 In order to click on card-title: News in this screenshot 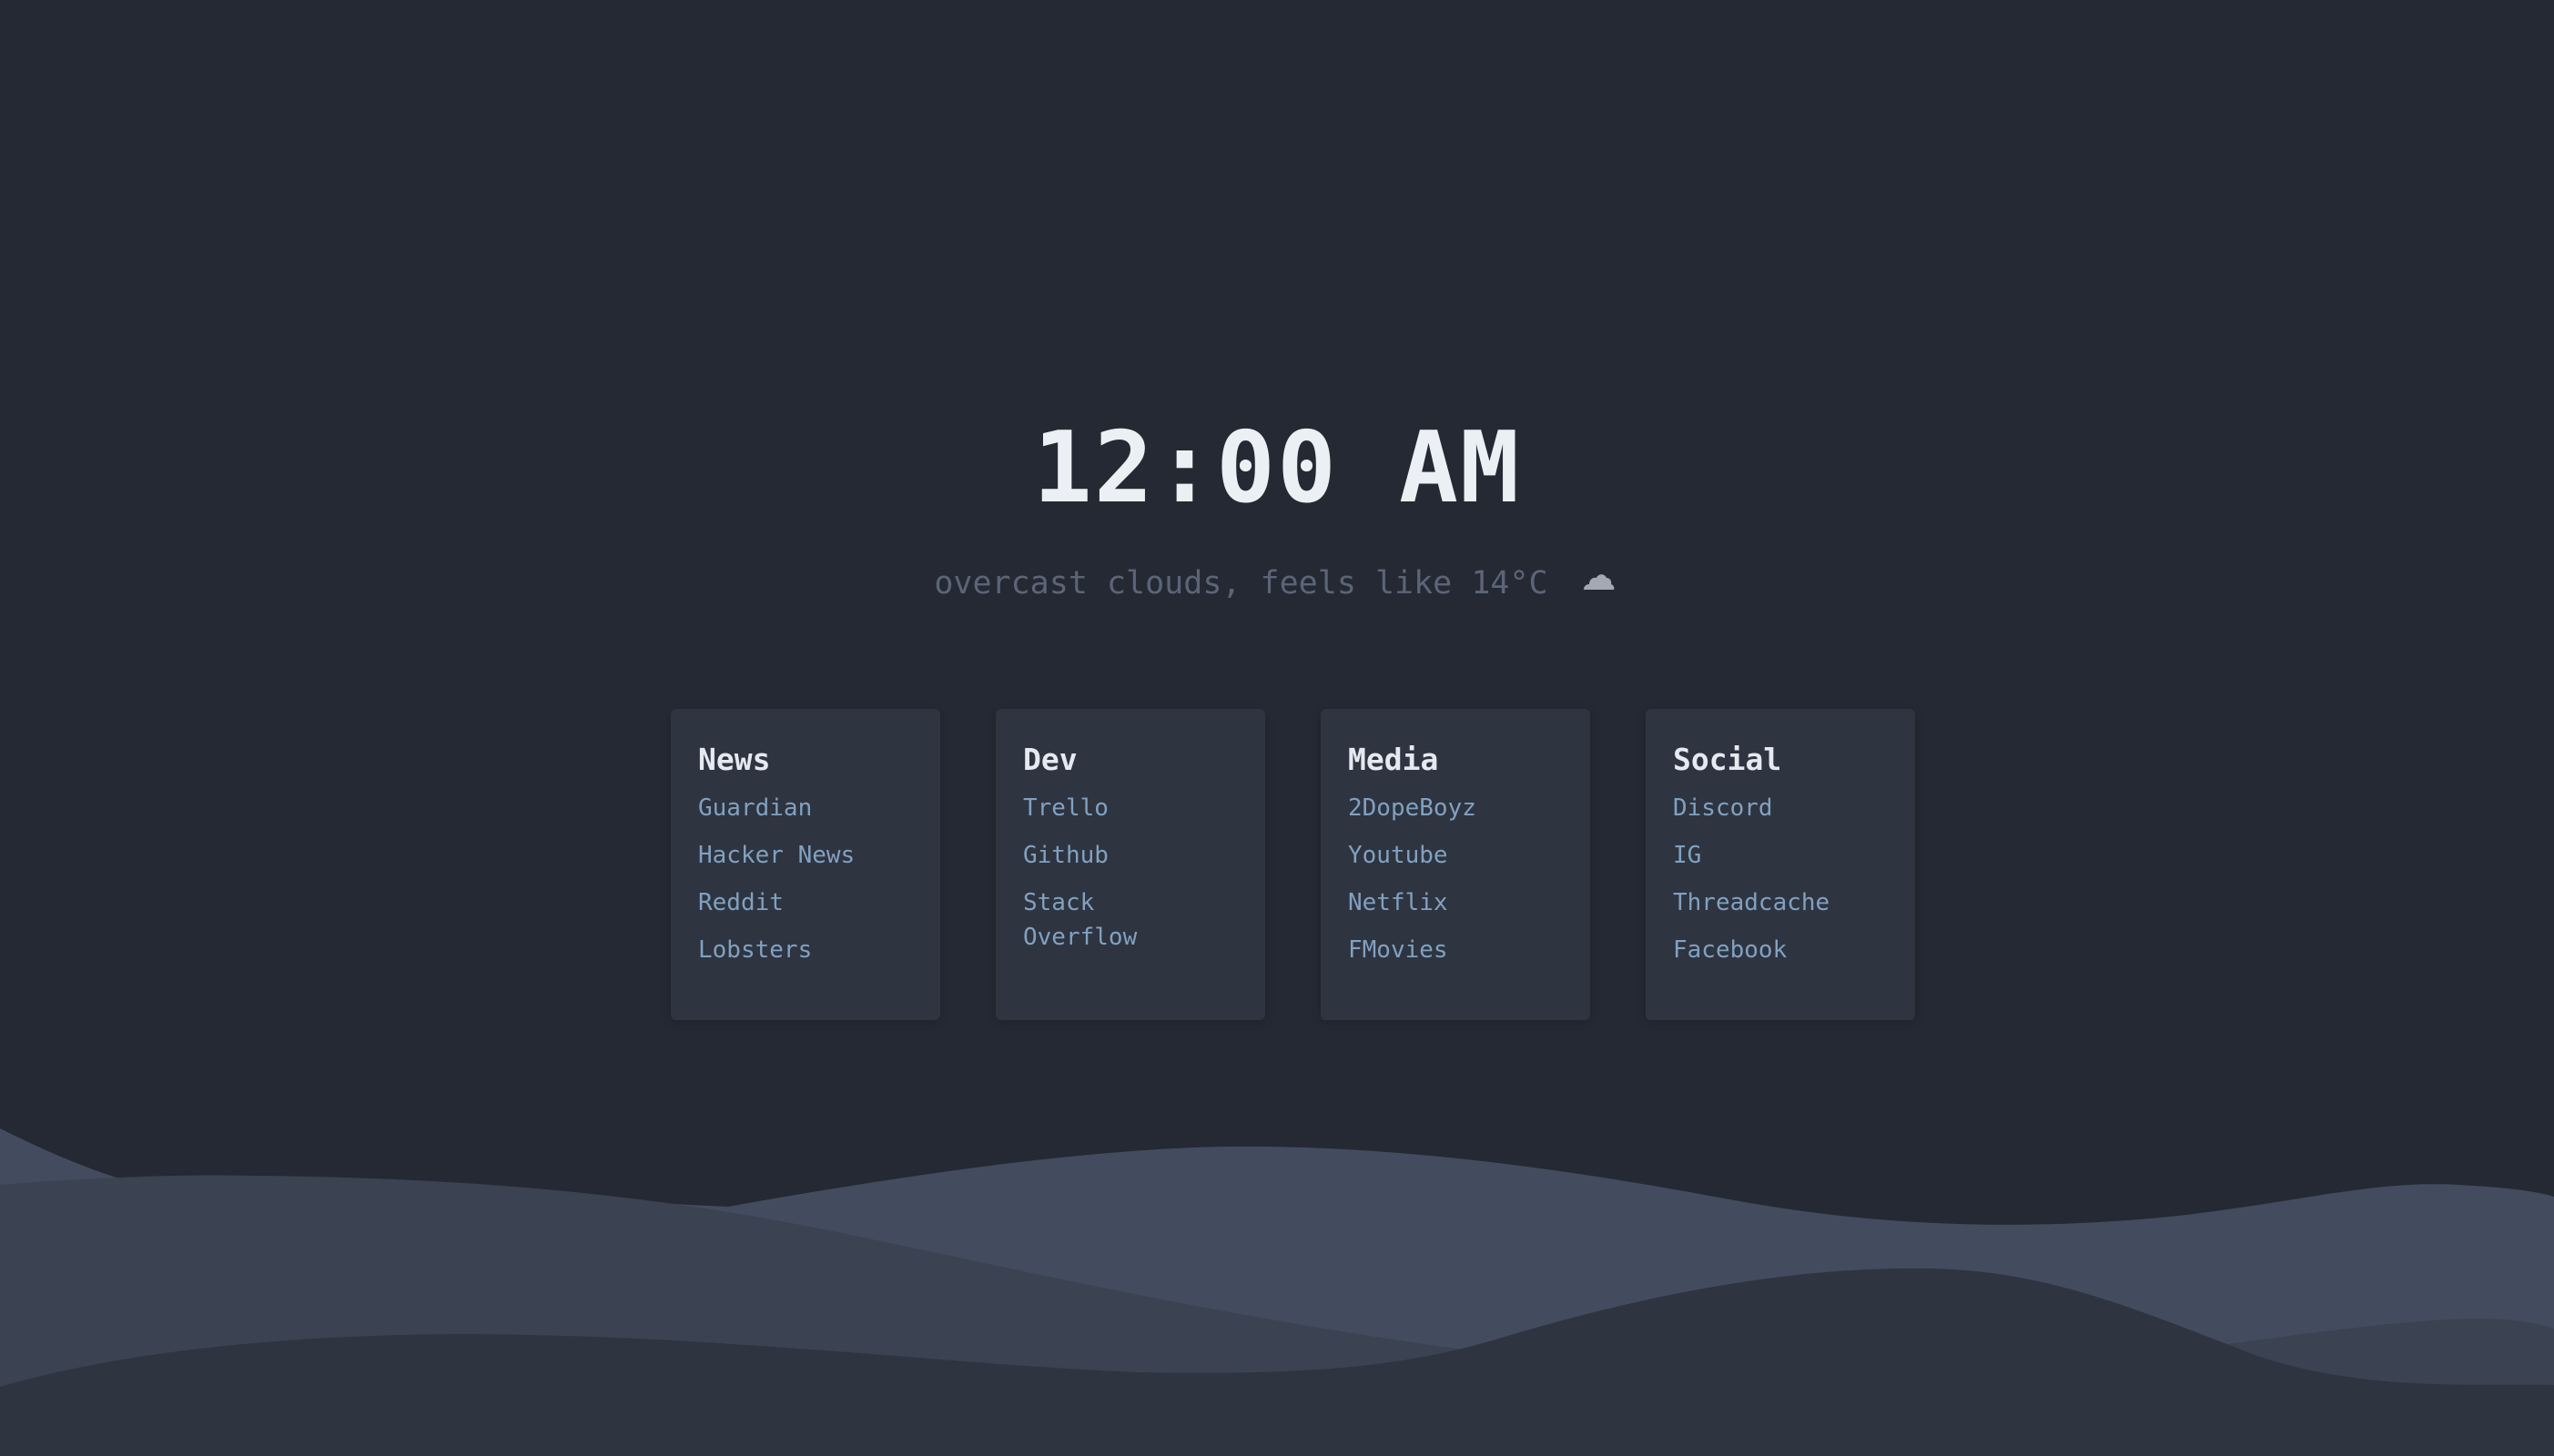, I will do `click(734, 759)`.